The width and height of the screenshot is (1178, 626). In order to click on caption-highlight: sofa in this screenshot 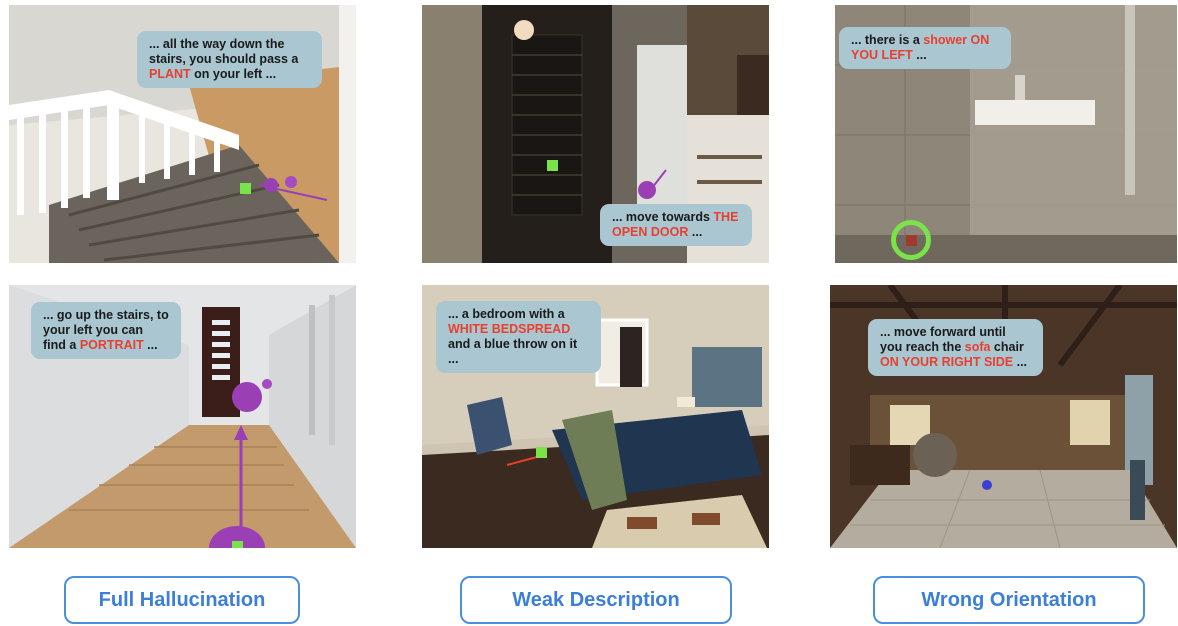, I will do `click(977, 347)`.